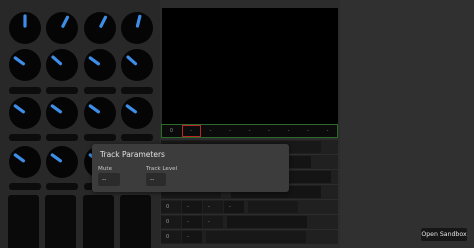 This screenshot has height=248, width=474. What do you see at coordinates (132, 154) in the screenshot?
I see `popup-title: Track Parameters` at bounding box center [132, 154].